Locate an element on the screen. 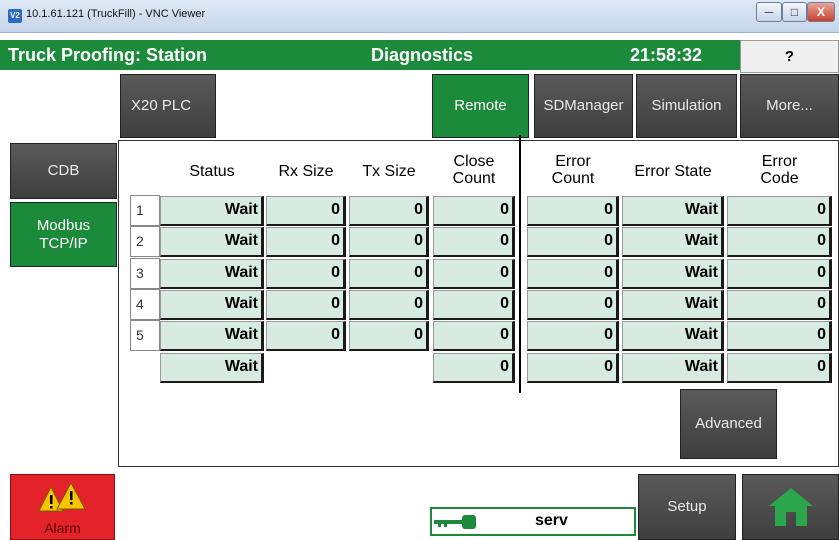  tab-sdmanager: SDManager is located at coordinates (583, 106).